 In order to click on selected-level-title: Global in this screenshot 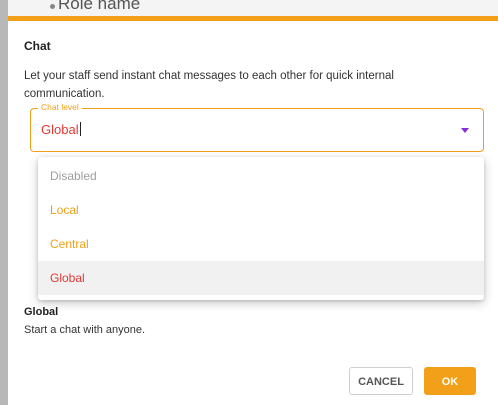, I will do `click(41, 312)`.